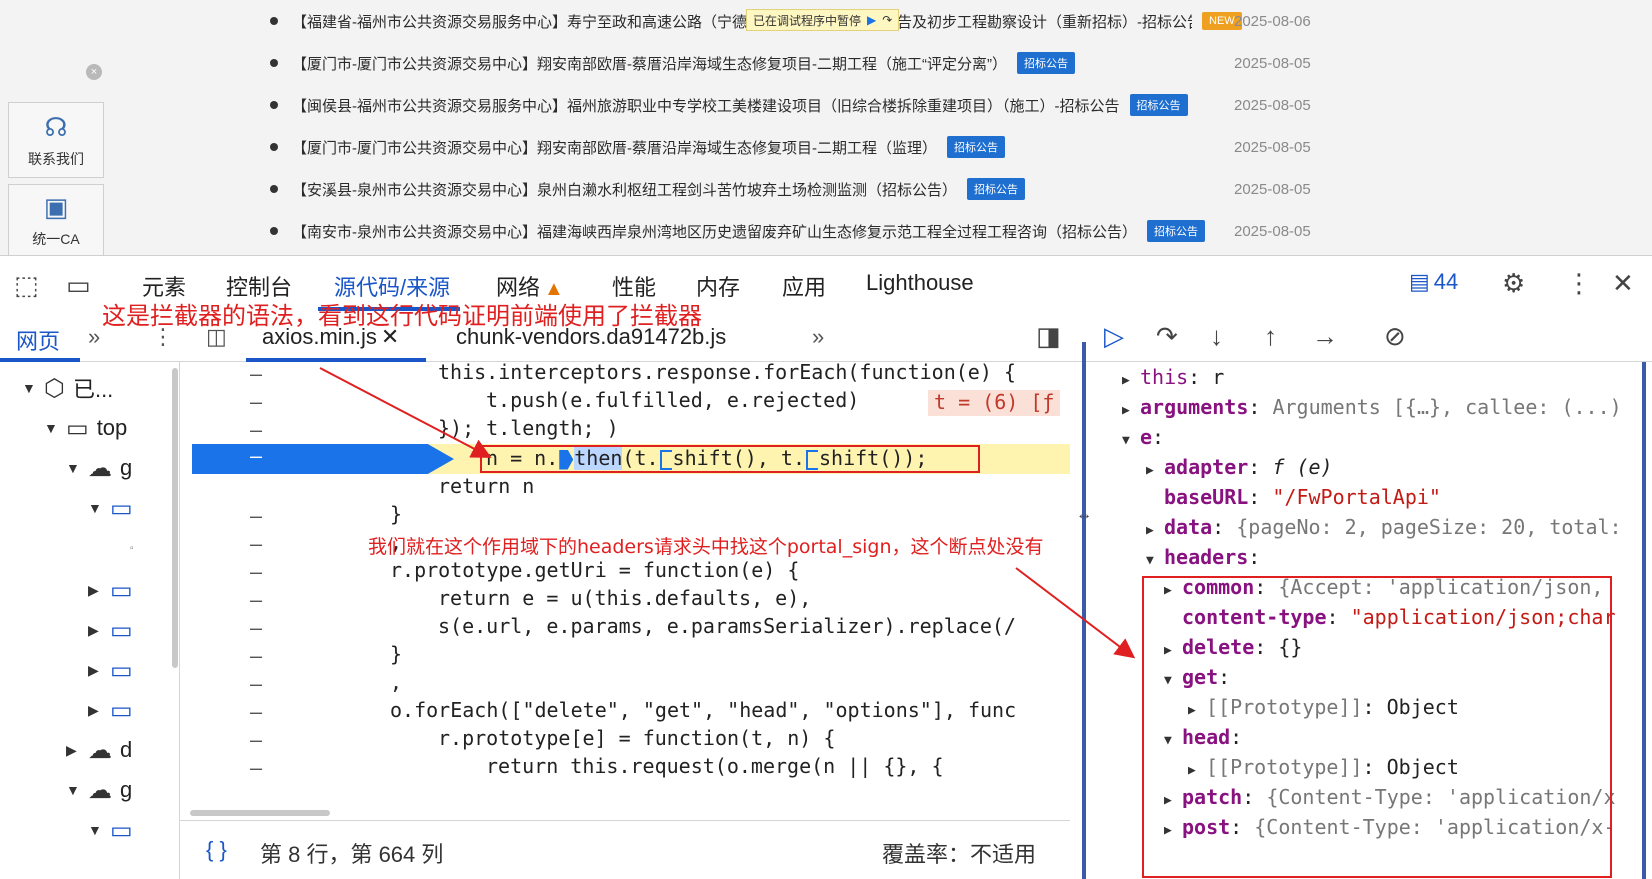  What do you see at coordinates (871, 20) in the screenshot?
I see `resume-icon: ▶` at bounding box center [871, 20].